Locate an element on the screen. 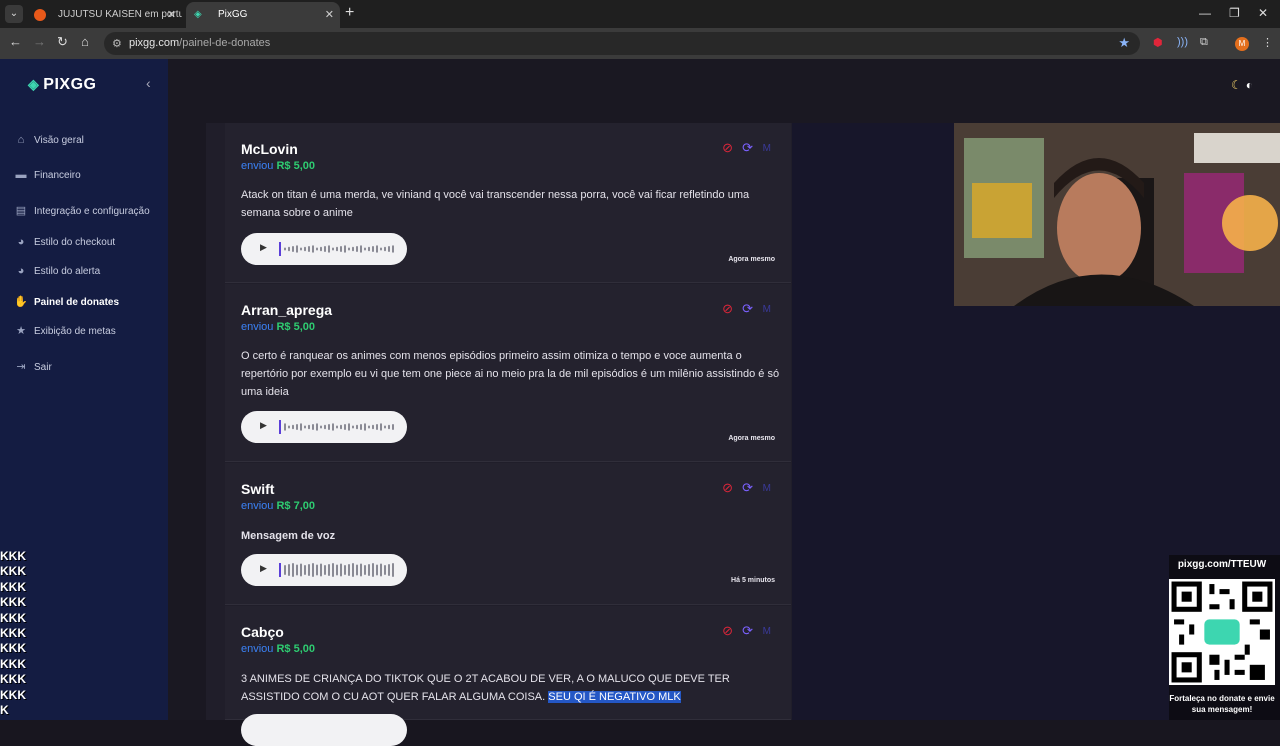 The width and height of the screenshot is (1280, 746). pixgg-logo-icon: ◈ is located at coordinates (34, 84).